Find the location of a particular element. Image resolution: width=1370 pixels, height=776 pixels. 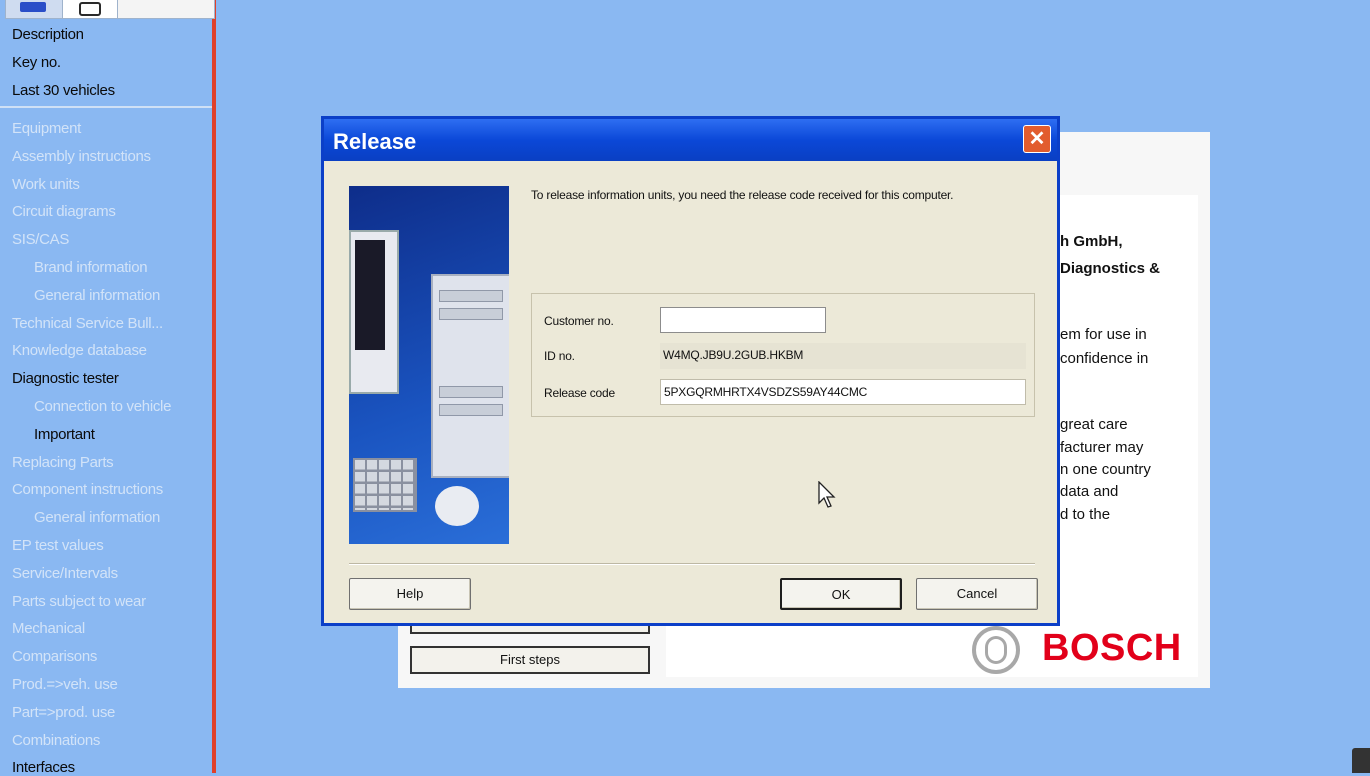

tab-empty is located at coordinates (166, 9).